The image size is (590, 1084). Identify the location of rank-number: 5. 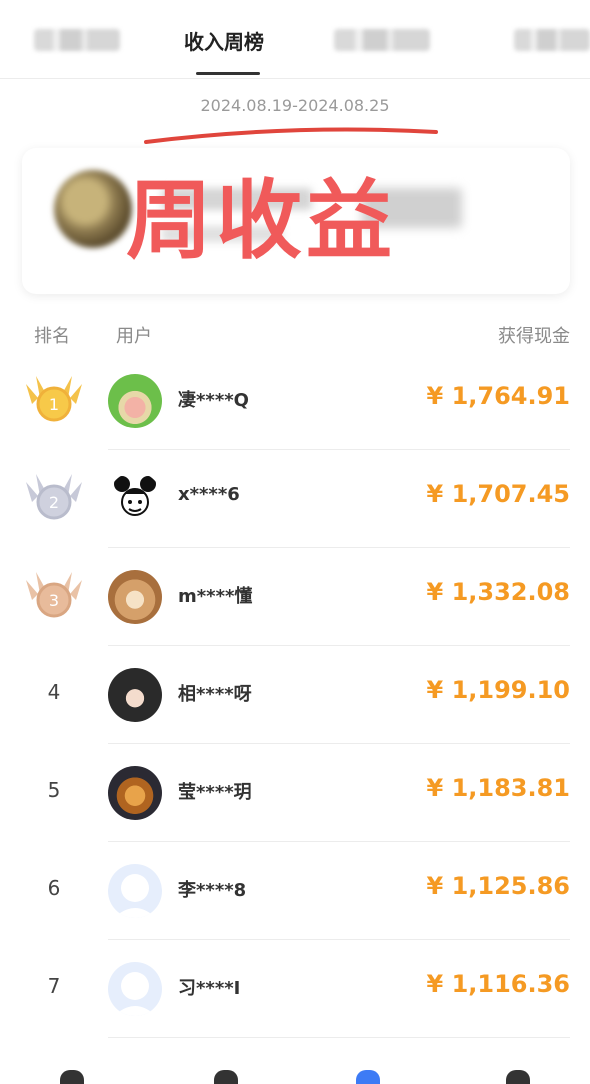
(54, 790).